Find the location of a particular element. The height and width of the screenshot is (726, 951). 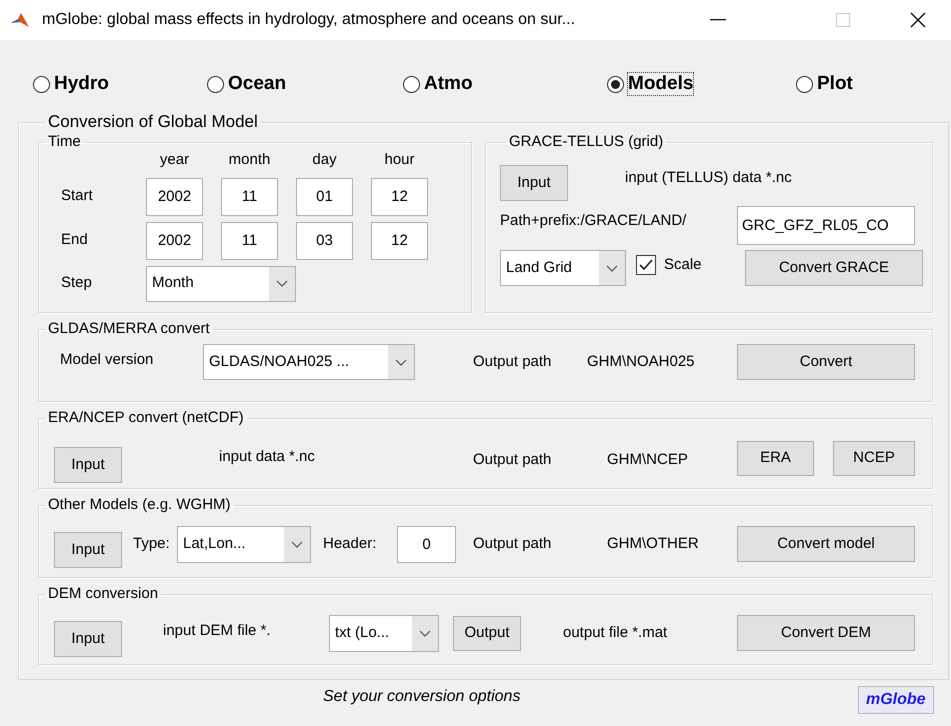

label-text: GHM\OTHER is located at coordinates (653, 544).